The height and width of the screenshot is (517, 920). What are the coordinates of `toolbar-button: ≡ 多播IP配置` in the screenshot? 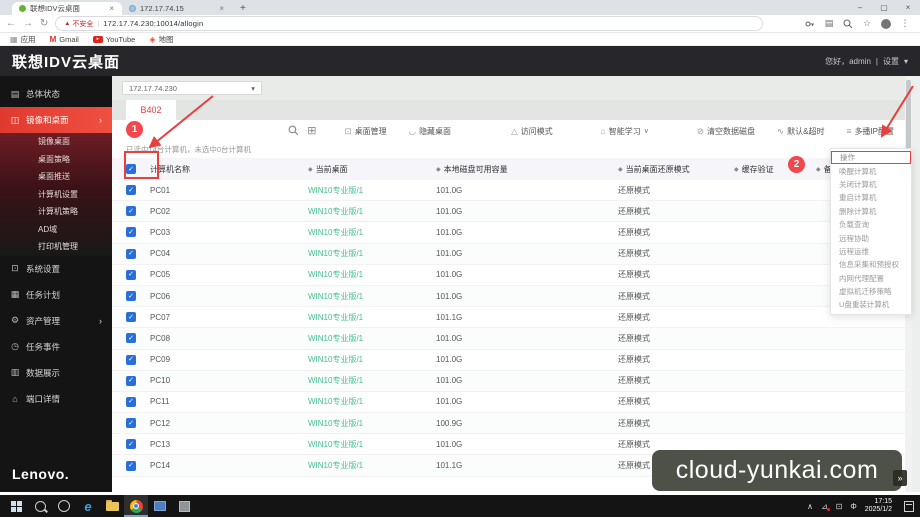 It's located at (870, 131).